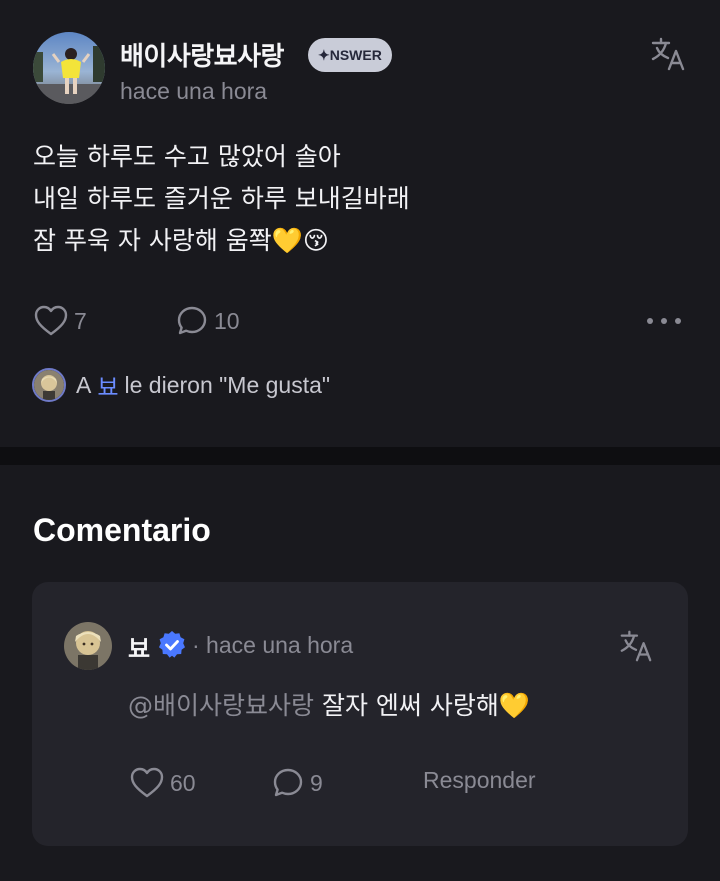 This screenshot has width=720, height=881. Describe the element at coordinates (221, 198) in the screenshot. I see `post-line: 내일 하루도 즐거운 하루 보내길바래` at that location.